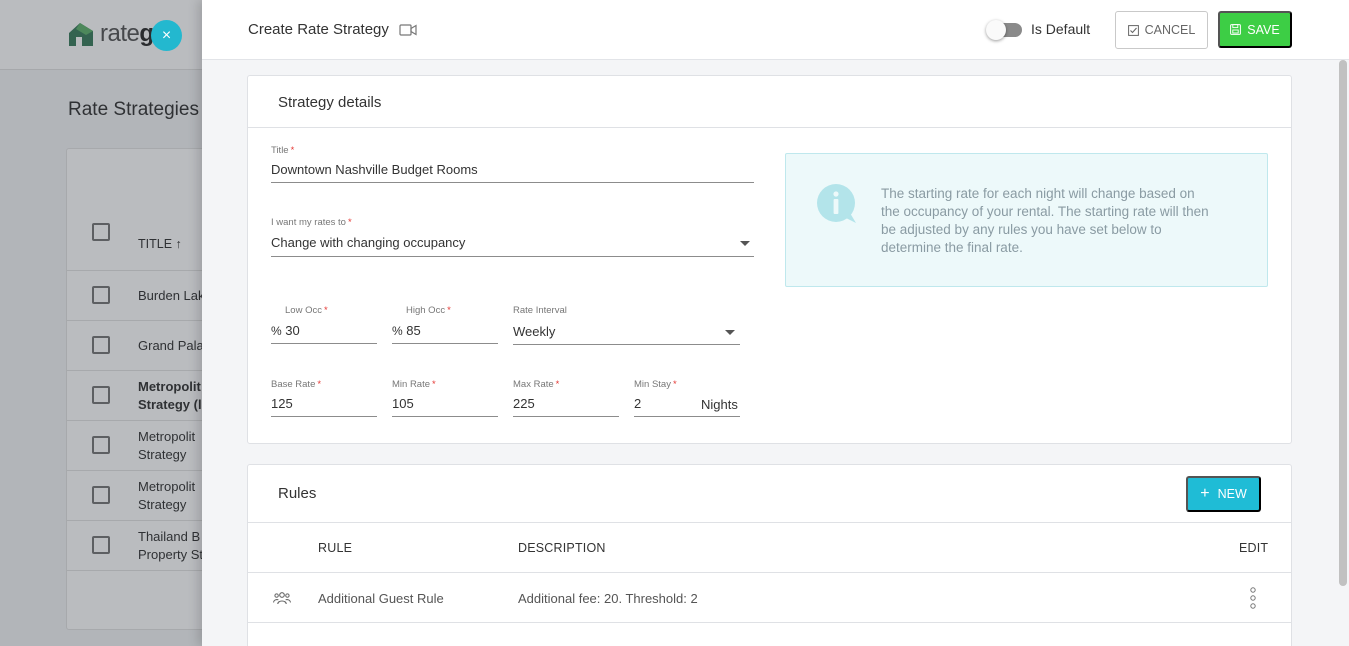  Describe the element at coordinates (1061, 29) in the screenshot. I see `is-default-label: Is Default` at that location.